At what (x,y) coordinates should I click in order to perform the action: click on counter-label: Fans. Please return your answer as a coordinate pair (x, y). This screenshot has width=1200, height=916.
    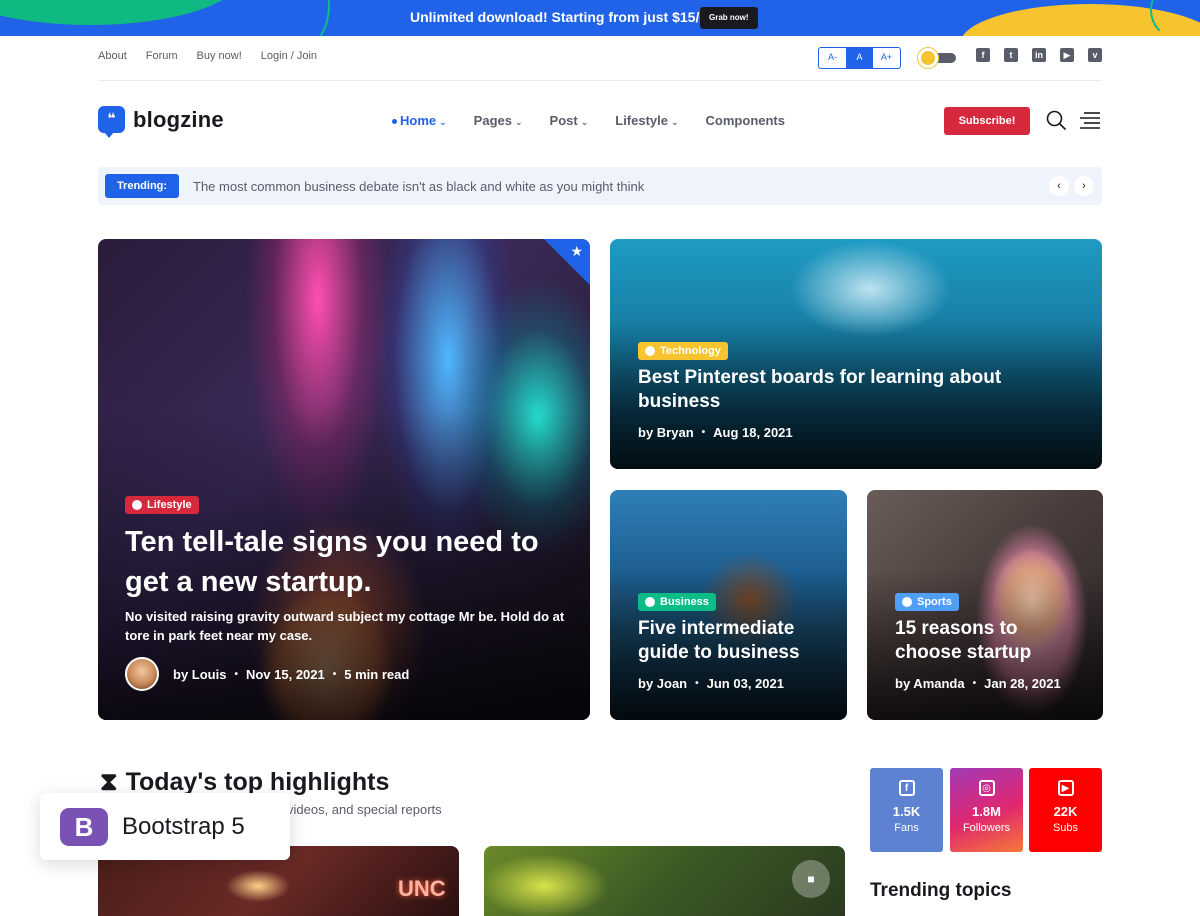
    Looking at the image, I should click on (906, 828).